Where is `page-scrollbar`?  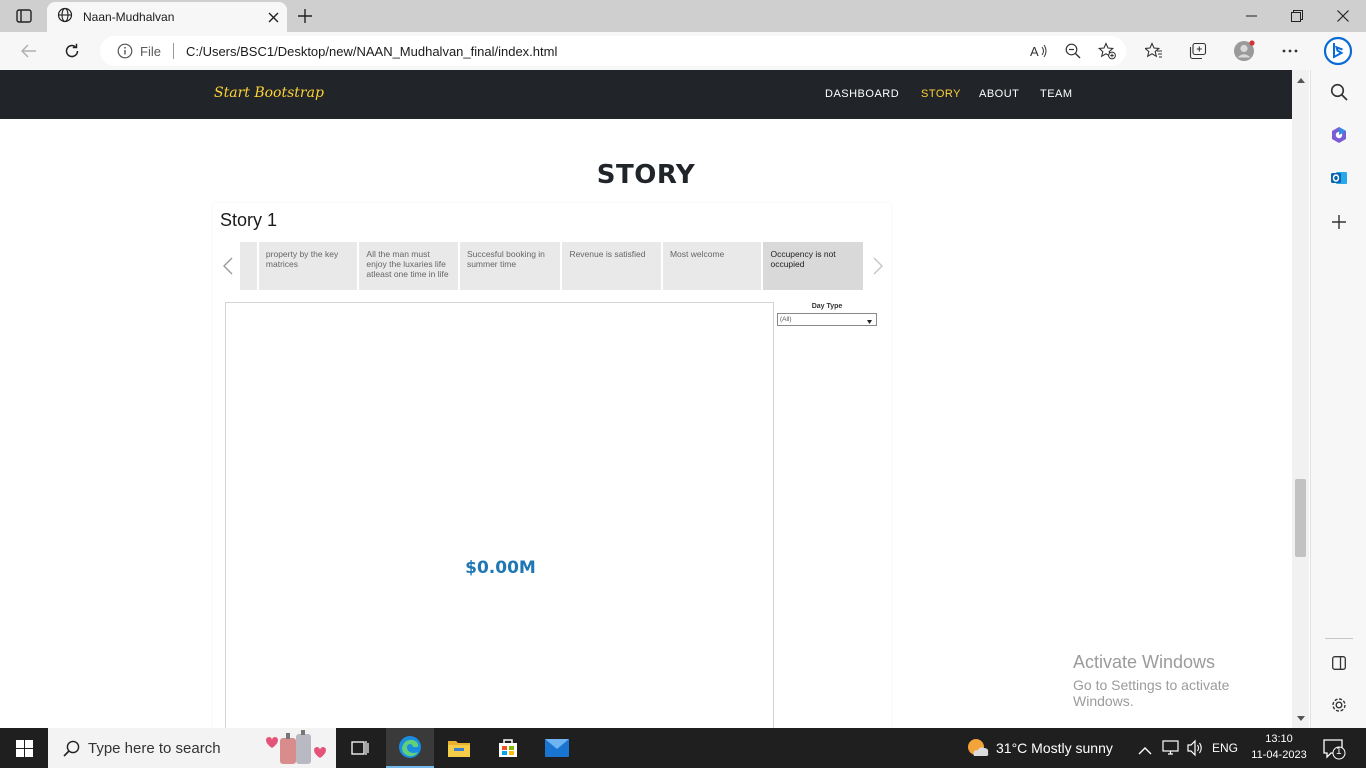 page-scrollbar is located at coordinates (1300, 399).